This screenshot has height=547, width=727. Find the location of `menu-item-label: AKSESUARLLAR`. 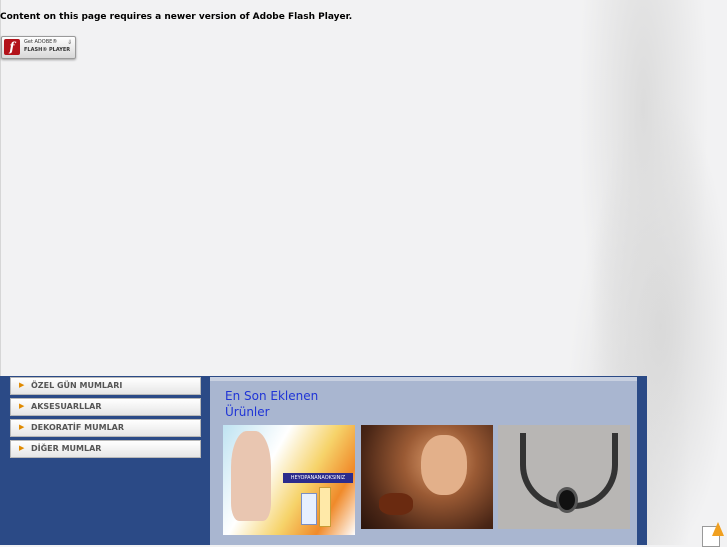

menu-item-label: AKSESUARLLAR is located at coordinates (66, 406).